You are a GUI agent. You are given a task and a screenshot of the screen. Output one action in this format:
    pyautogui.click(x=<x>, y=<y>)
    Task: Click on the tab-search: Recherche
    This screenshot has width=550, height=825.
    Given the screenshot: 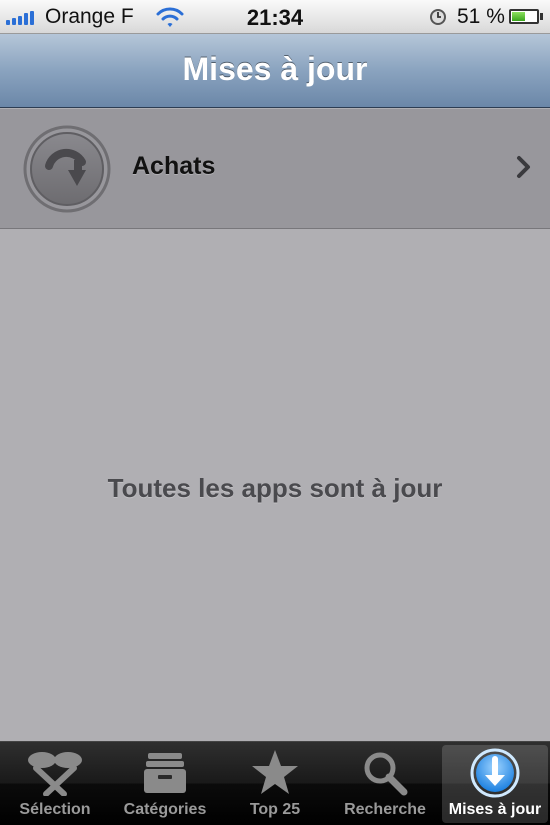 What is the action you would take?
    pyautogui.click(x=385, y=783)
    